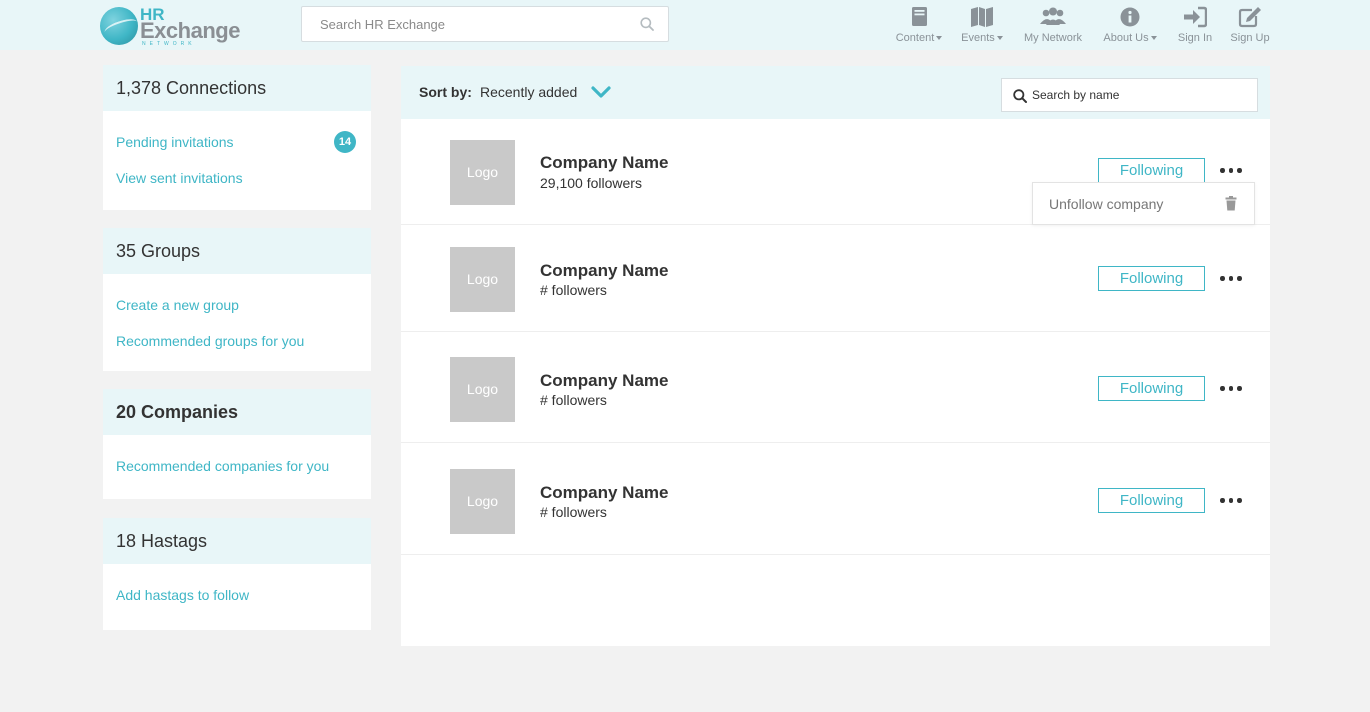 The height and width of the screenshot is (712, 1370). Describe the element at coordinates (1053, 26) in the screenshot. I see `nav-my-network: My Network` at that location.